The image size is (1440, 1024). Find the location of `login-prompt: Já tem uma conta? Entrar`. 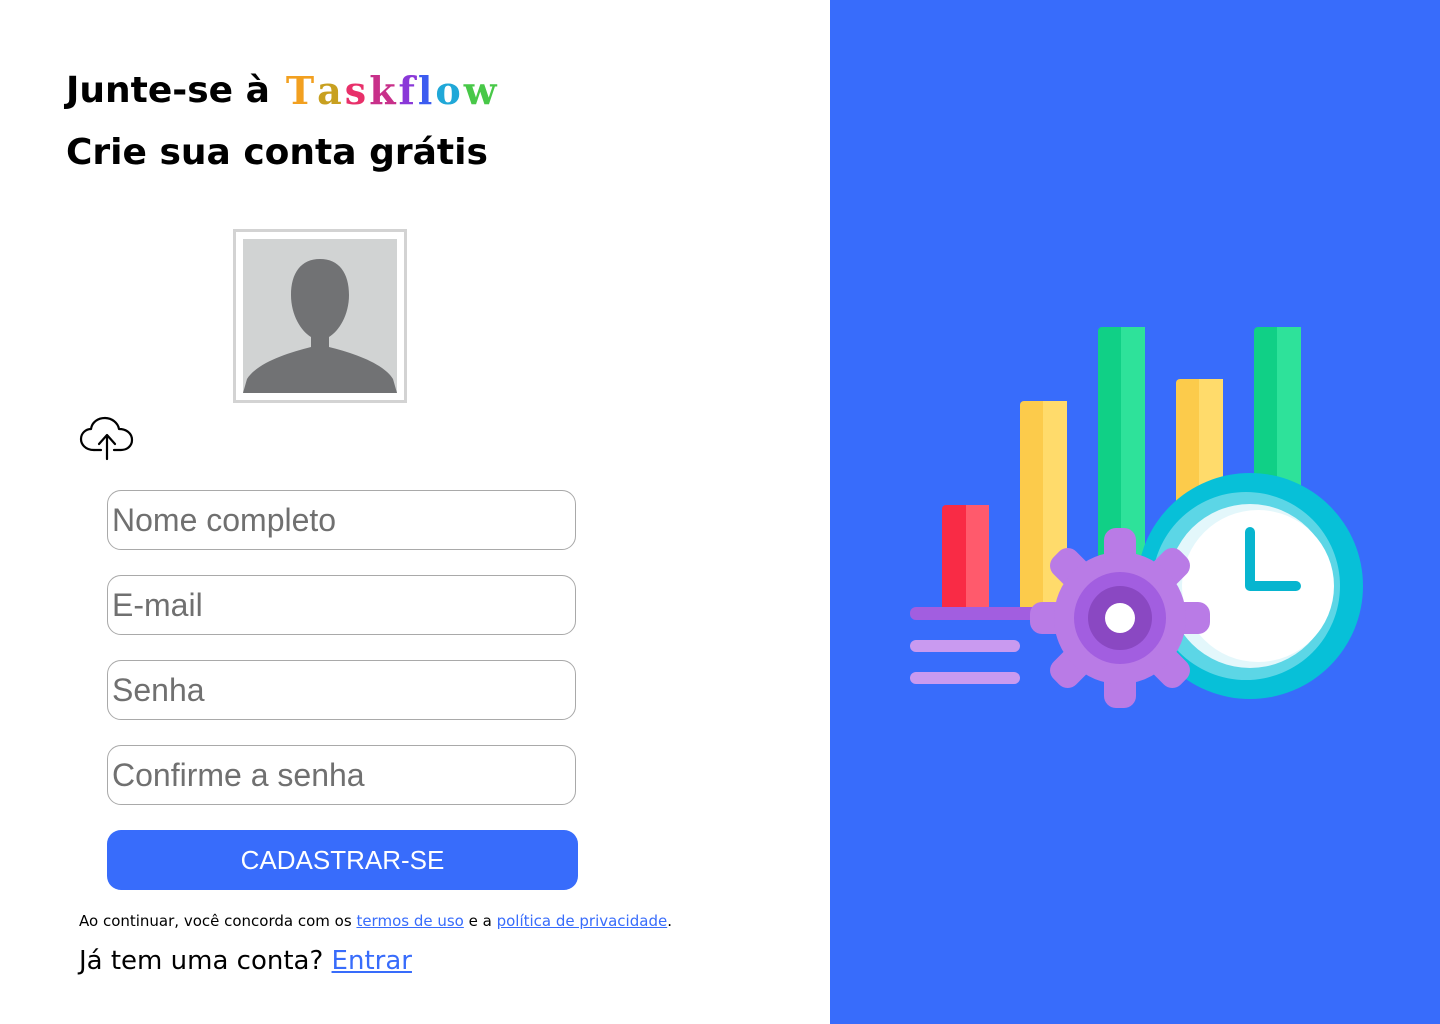

login-prompt: Já tem uma conta? Entrar is located at coordinates (245, 961).